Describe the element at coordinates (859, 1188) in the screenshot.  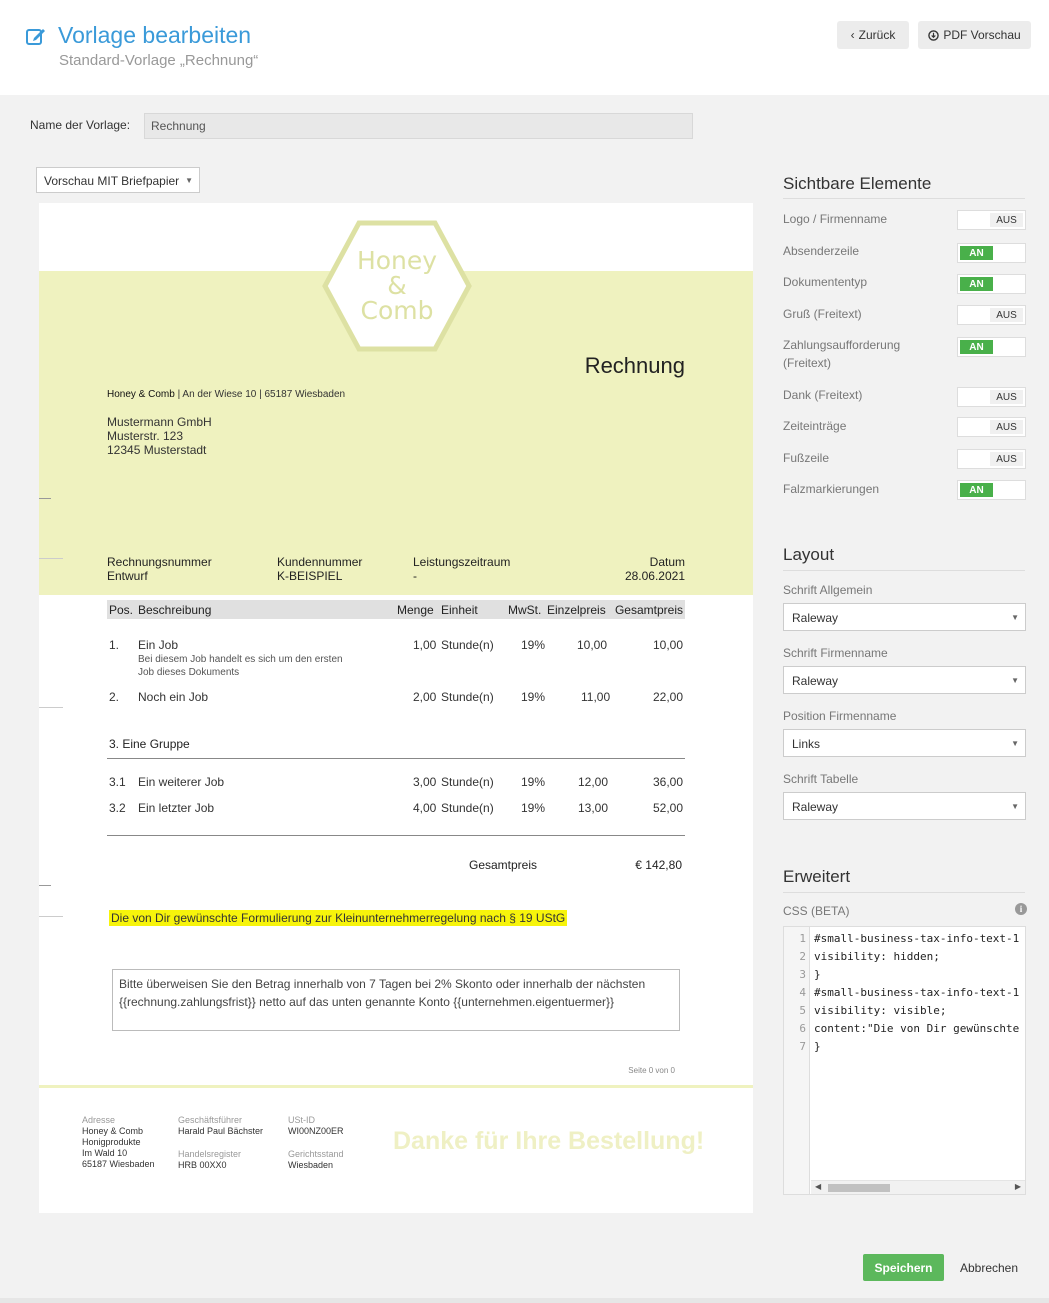
I see `scrollbar-thumb` at that location.